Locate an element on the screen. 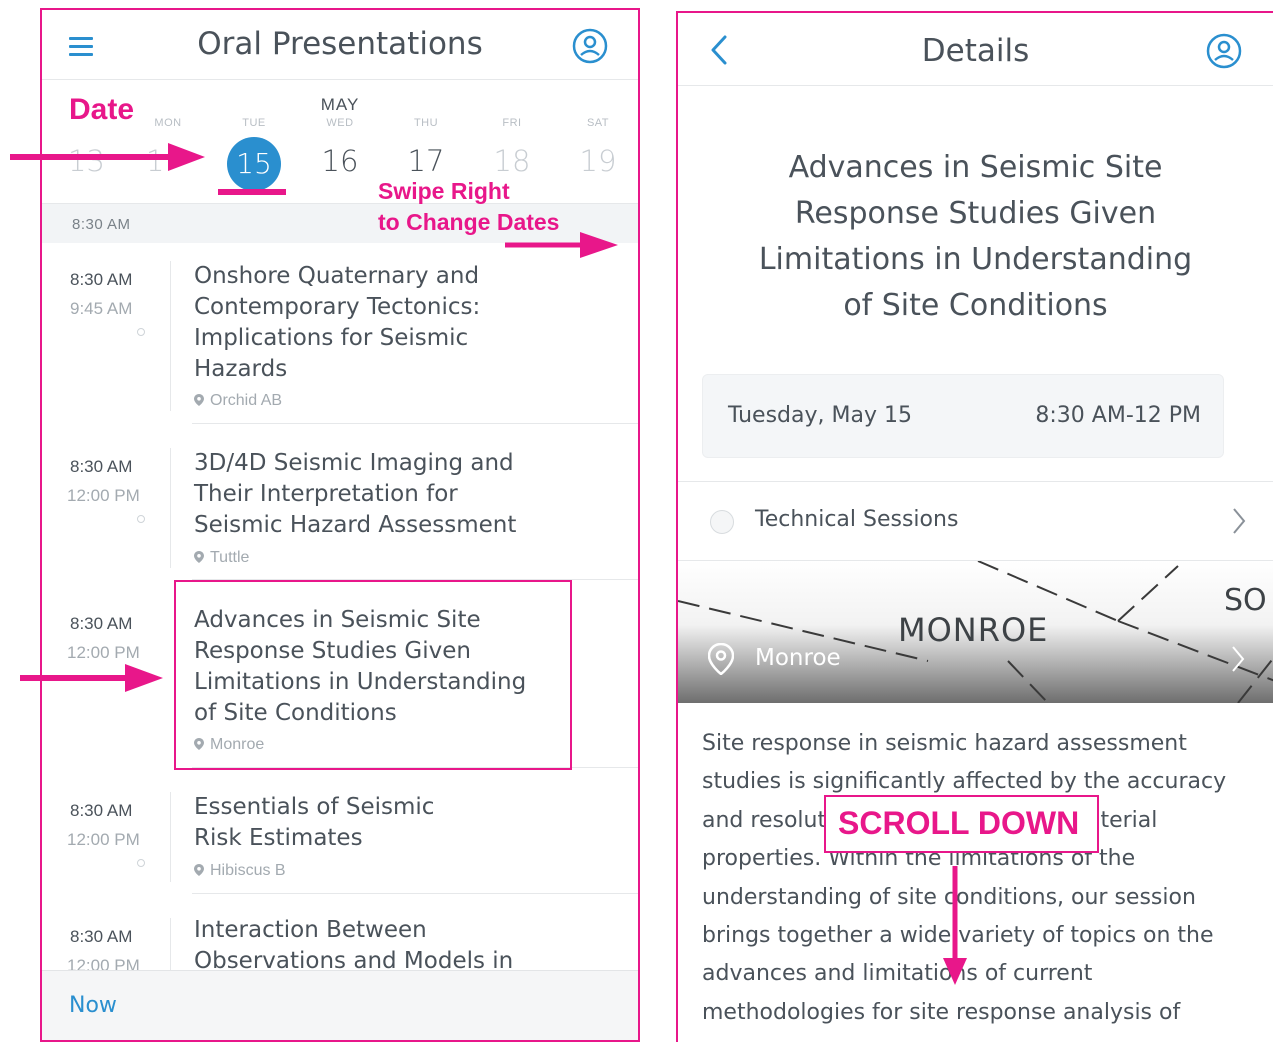 The height and width of the screenshot is (1042, 1273). day-number: 17 is located at coordinates (426, 161).